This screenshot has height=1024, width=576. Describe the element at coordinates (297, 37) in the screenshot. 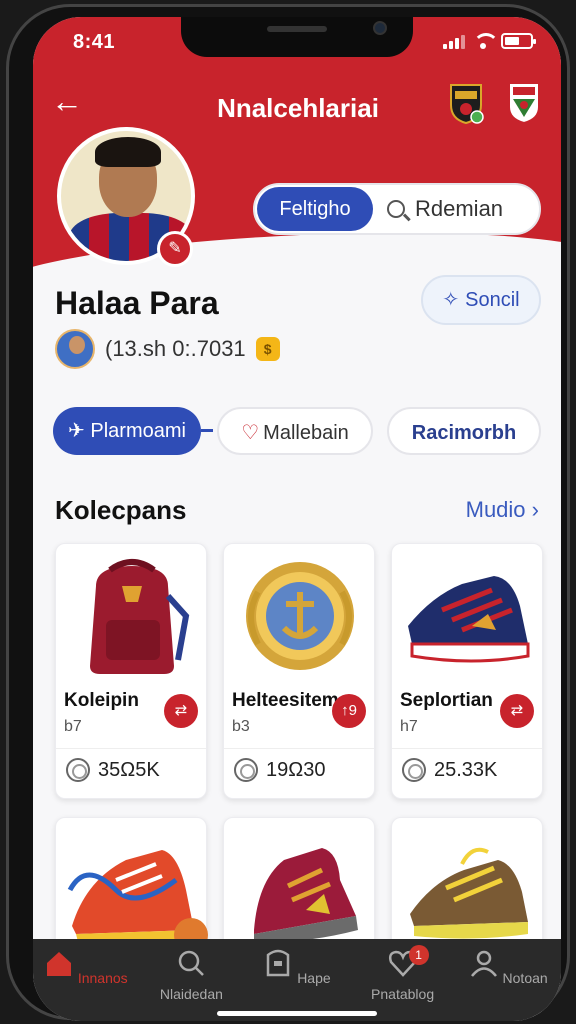

I see `notch` at that location.